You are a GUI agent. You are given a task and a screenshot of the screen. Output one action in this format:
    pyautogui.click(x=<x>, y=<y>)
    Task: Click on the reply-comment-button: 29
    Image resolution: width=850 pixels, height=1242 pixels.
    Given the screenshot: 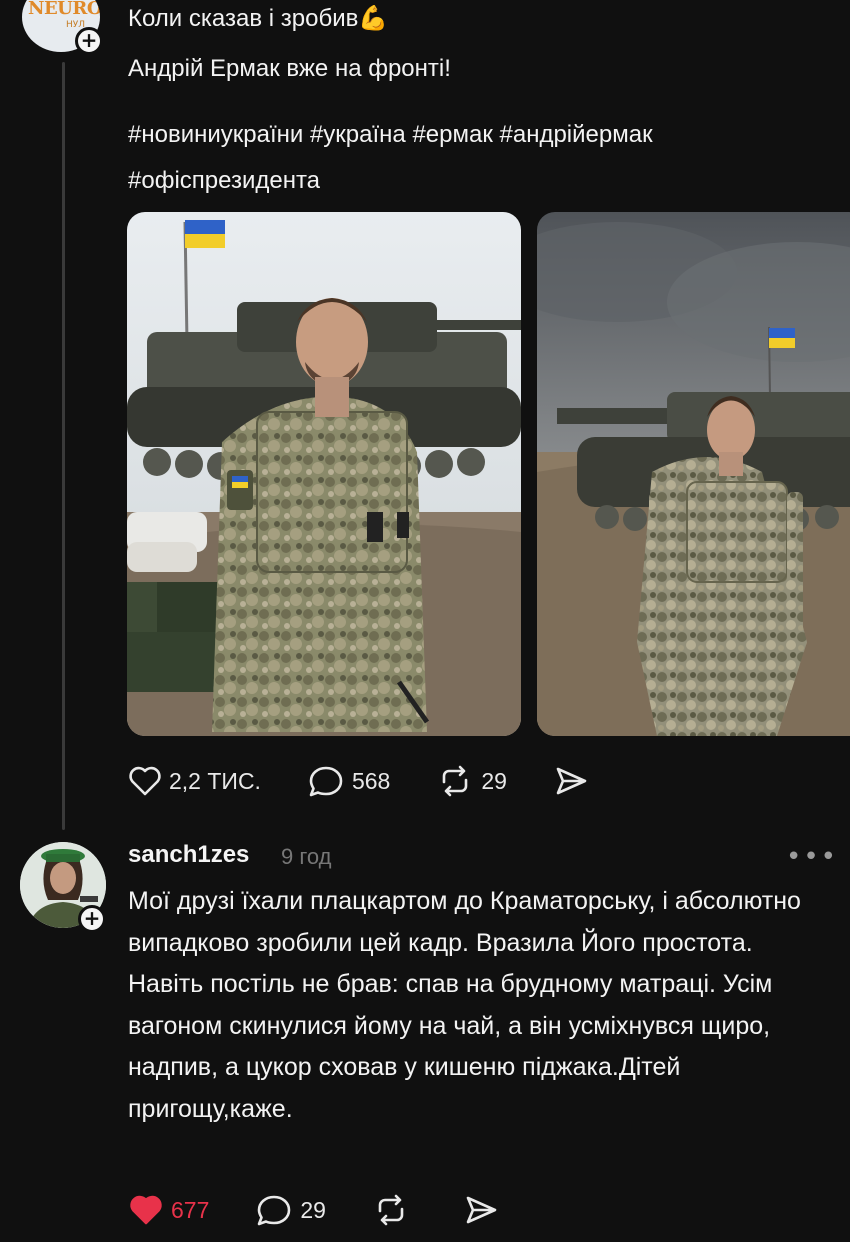 What is the action you would take?
    pyautogui.click(x=290, y=1210)
    